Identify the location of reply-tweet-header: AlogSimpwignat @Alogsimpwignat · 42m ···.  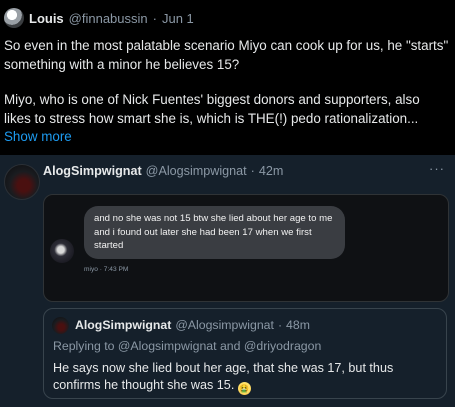
(227, 177).